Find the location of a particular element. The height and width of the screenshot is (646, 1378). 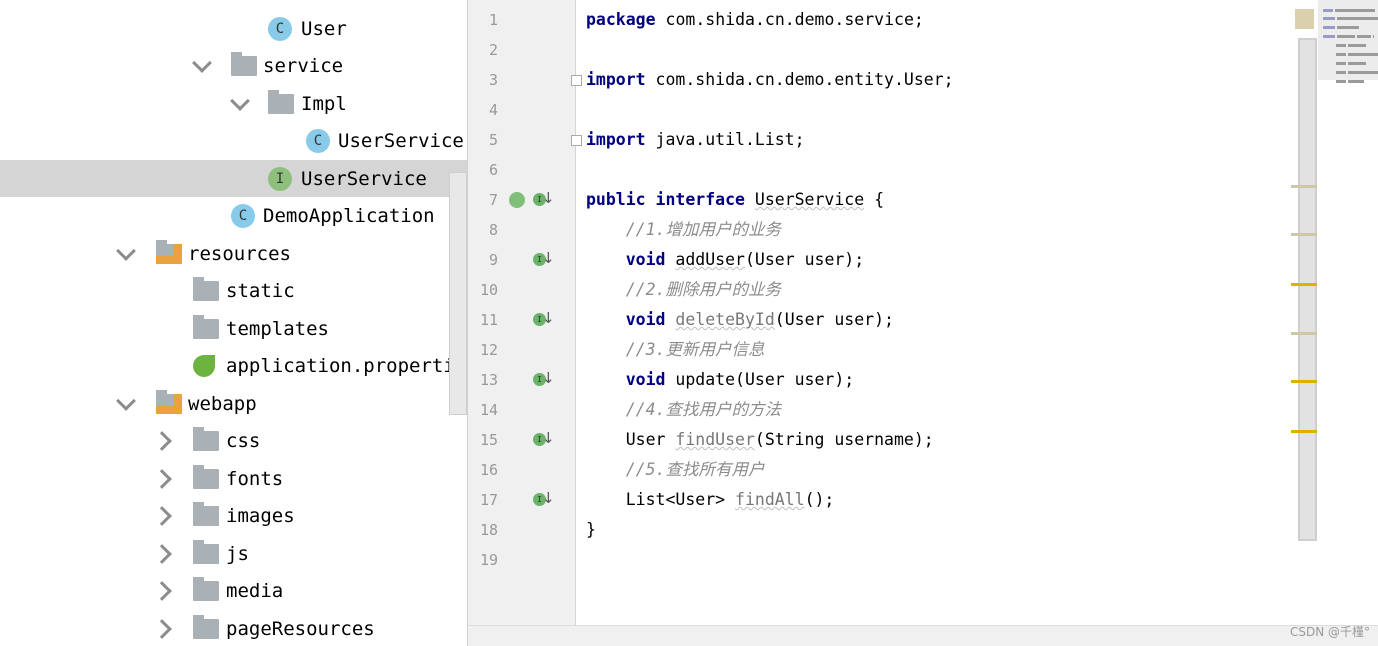

code-line: } is located at coordinates (591, 530).